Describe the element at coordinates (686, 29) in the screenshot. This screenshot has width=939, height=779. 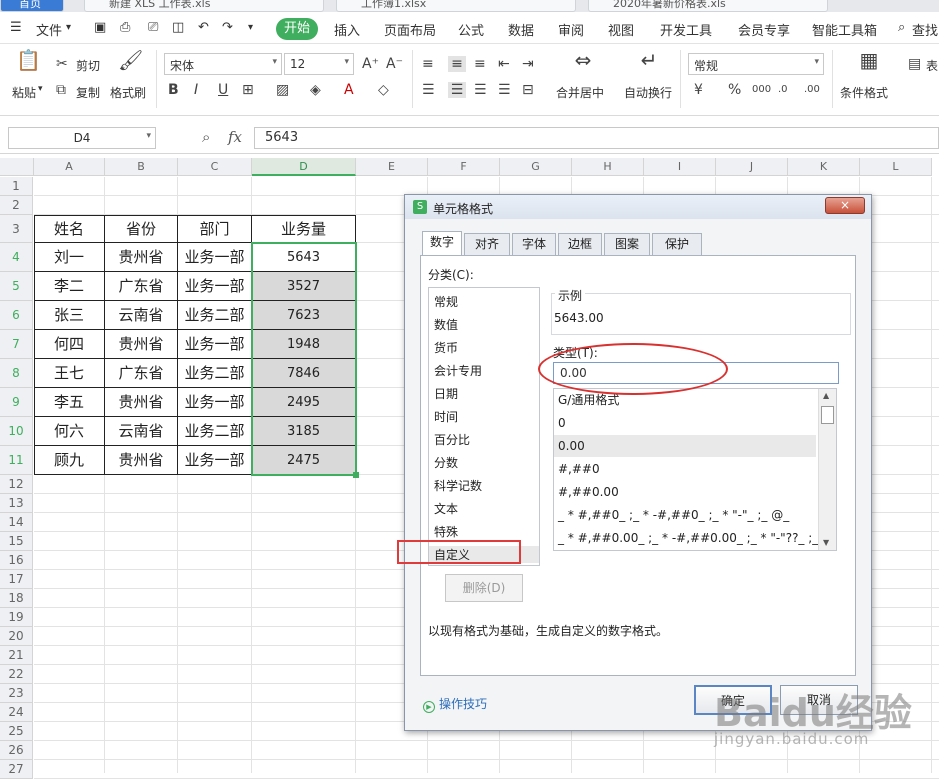
I see `tab-developer: 开发工具` at that location.